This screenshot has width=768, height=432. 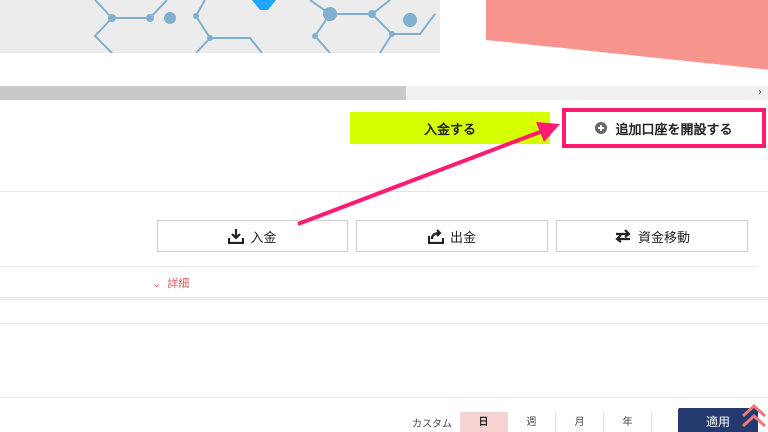 I want to click on chevron-down-icon: ⌄, so click(x=157, y=283).